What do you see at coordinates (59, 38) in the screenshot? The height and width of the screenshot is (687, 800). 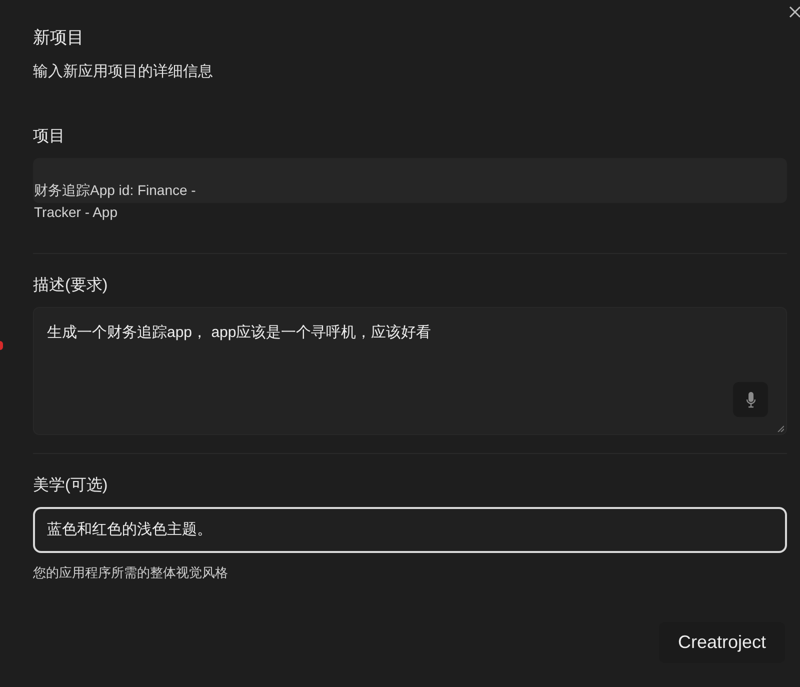 I see `dialog-title: 新项目` at bounding box center [59, 38].